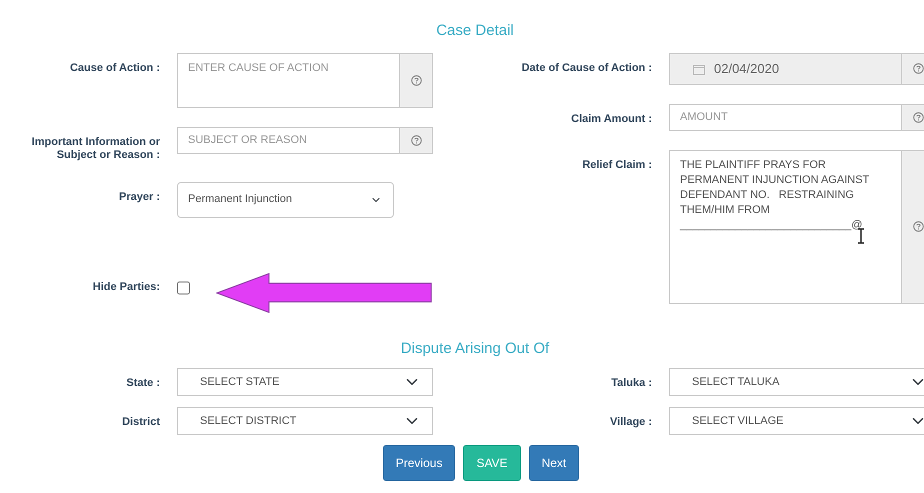 The image size is (924, 493). What do you see at coordinates (611, 119) in the screenshot?
I see `field-label: Claim Amount :` at bounding box center [611, 119].